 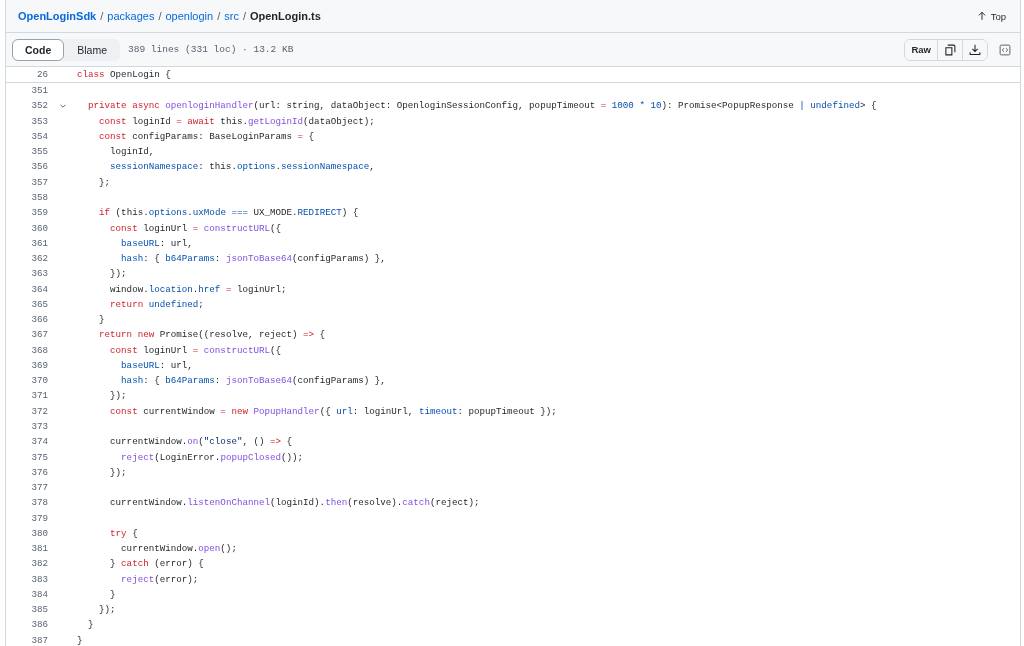 I want to click on line-number: 386, so click(x=39, y=625).